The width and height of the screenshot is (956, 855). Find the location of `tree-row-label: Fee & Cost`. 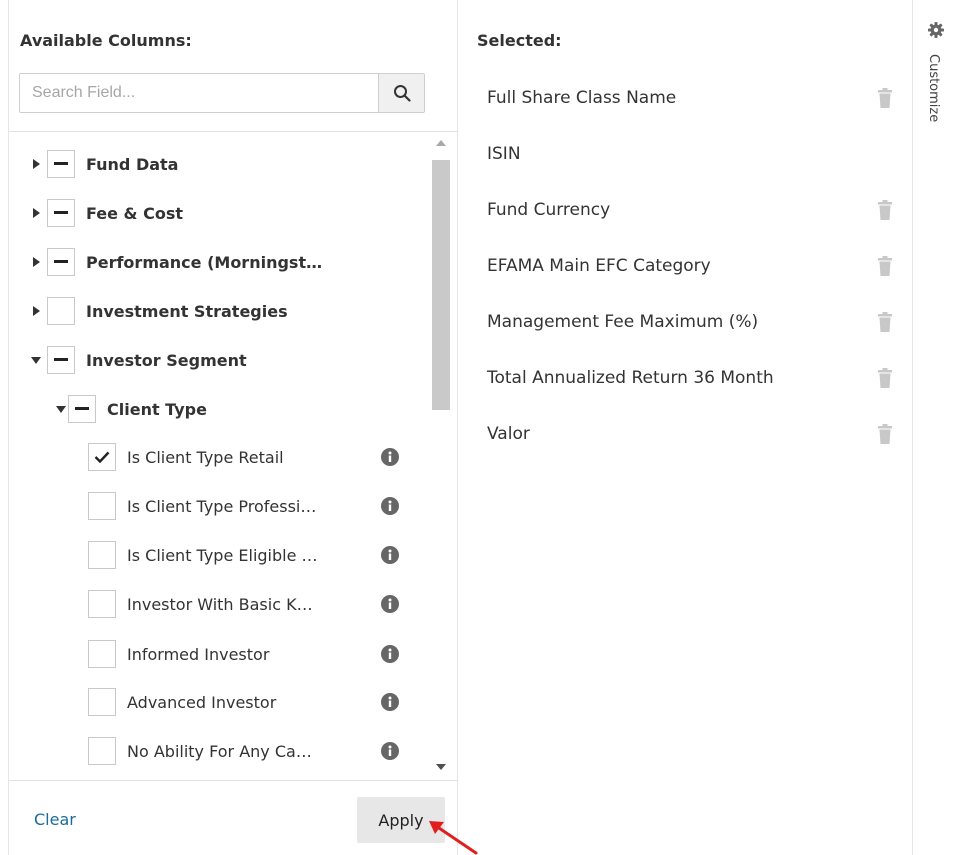

tree-row-label: Fee & Cost is located at coordinates (134, 213).